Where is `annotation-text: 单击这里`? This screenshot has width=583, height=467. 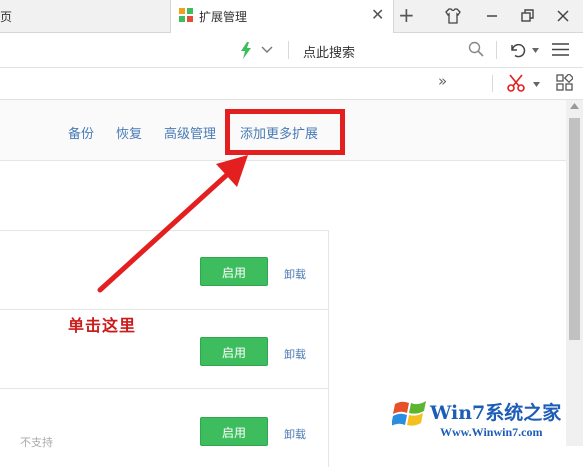
annotation-text: 单击这里 is located at coordinates (102, 325).